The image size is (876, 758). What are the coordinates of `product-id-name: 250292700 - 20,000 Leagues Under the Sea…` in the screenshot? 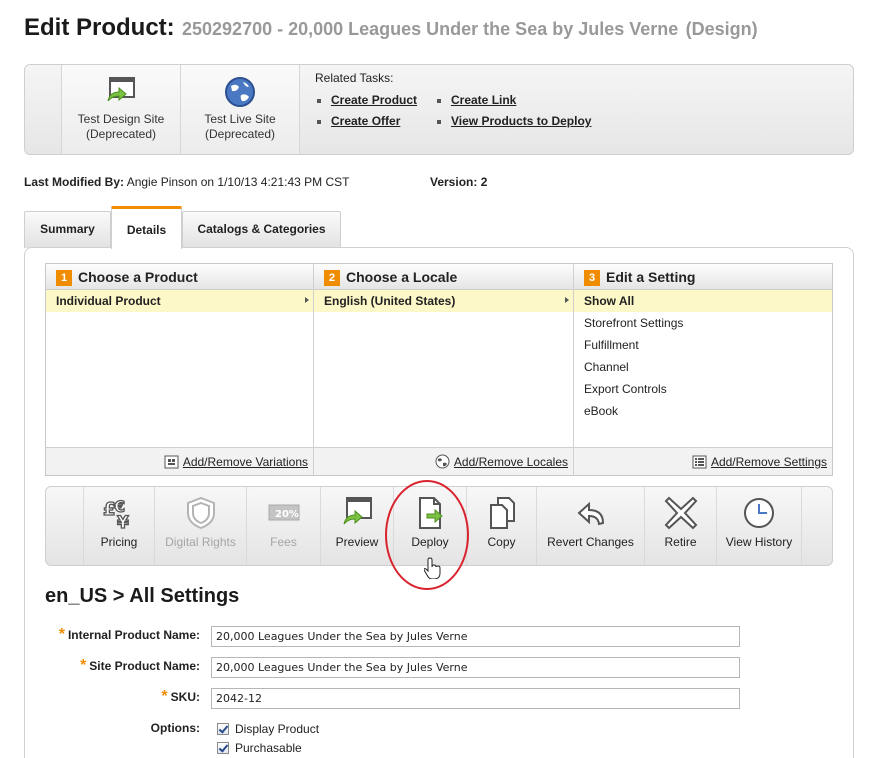 It's located at (430, 29).